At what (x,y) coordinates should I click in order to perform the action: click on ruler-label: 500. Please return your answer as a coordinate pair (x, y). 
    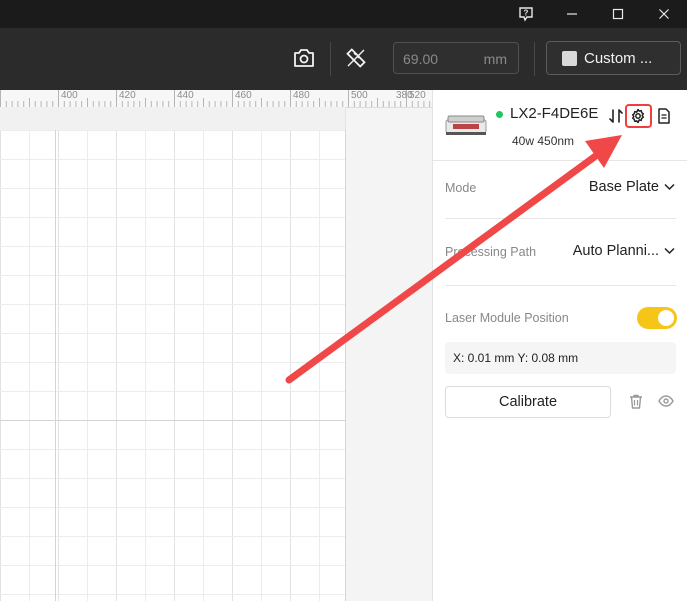
    Looking at the image, I should click on (359, 95).